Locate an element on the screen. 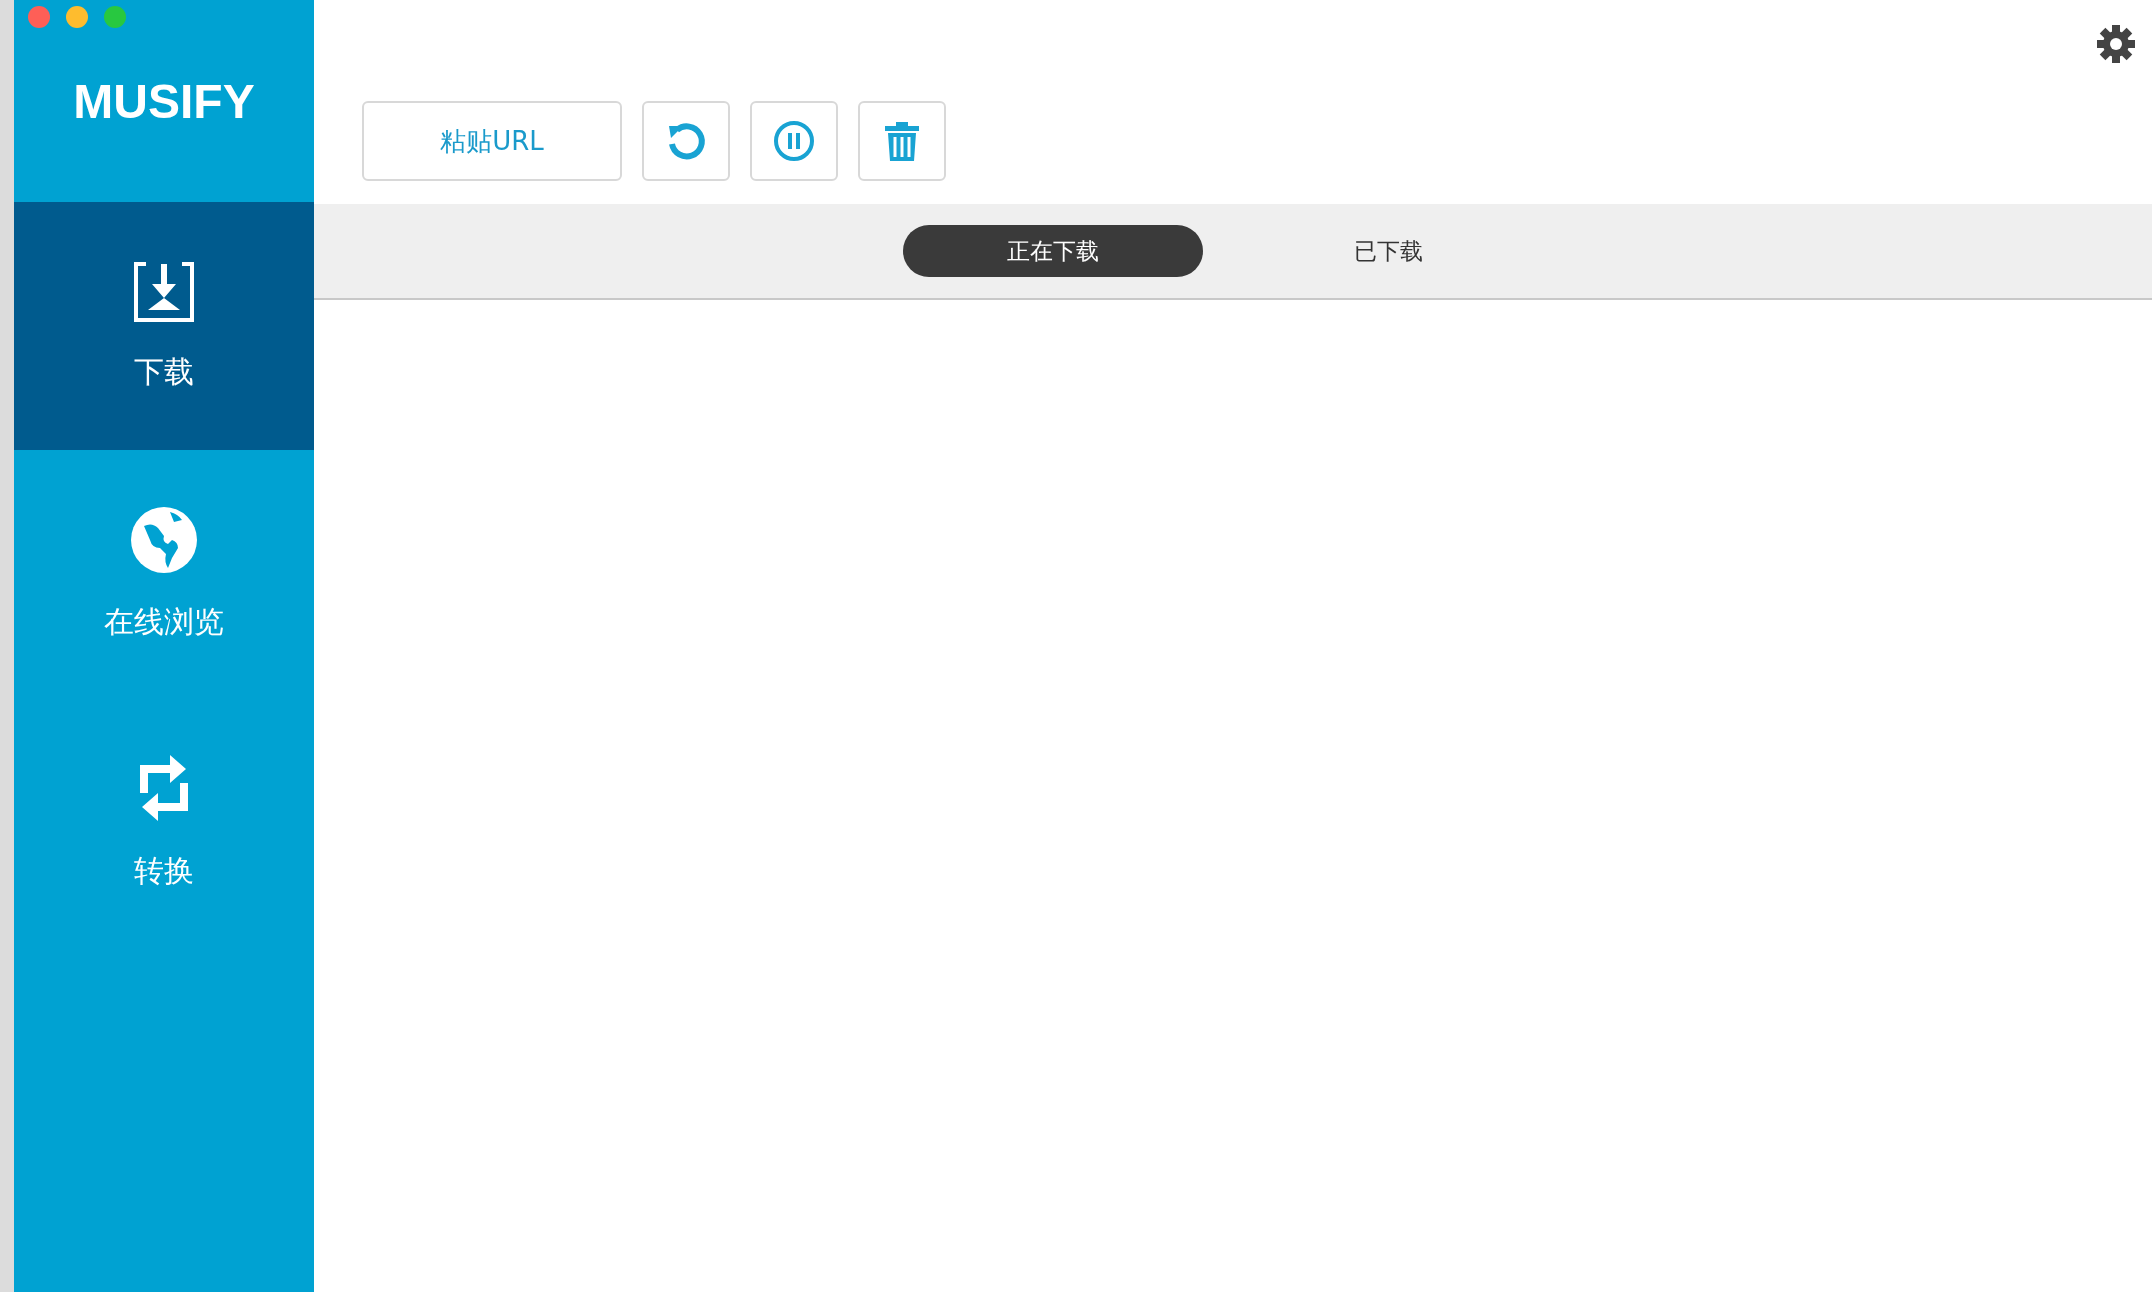 This screenshot has width=2152, height=1292. sidebar-label: 下载 is located at coordinates (164, 371).